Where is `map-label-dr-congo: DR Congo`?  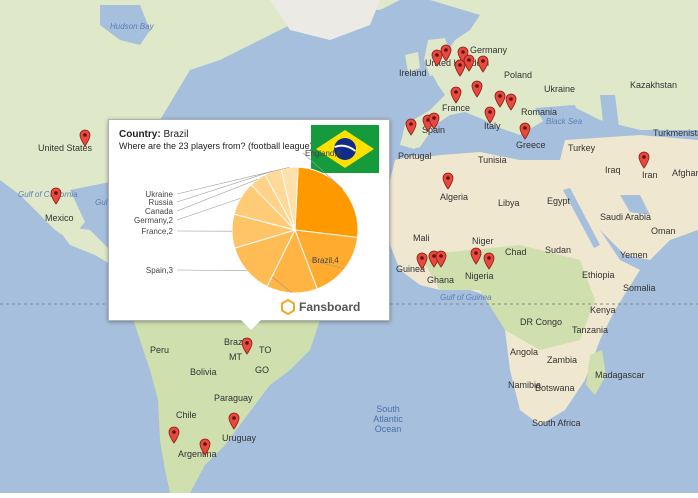
map-label-dr-congo: DR Congo is located at coordinates (541, 322).